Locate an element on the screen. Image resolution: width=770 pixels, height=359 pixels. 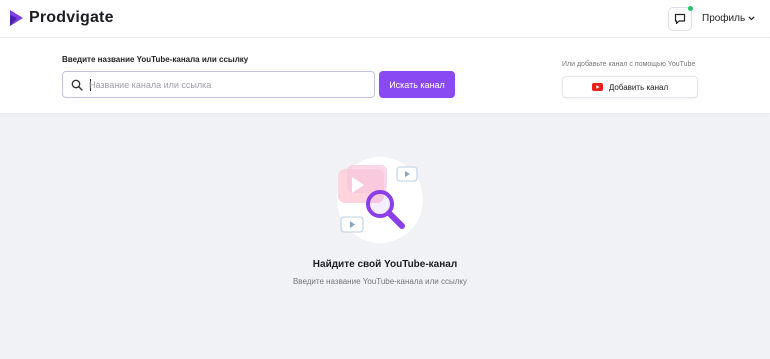
profile-menu: Профиль is located at coordinates (728, 18).